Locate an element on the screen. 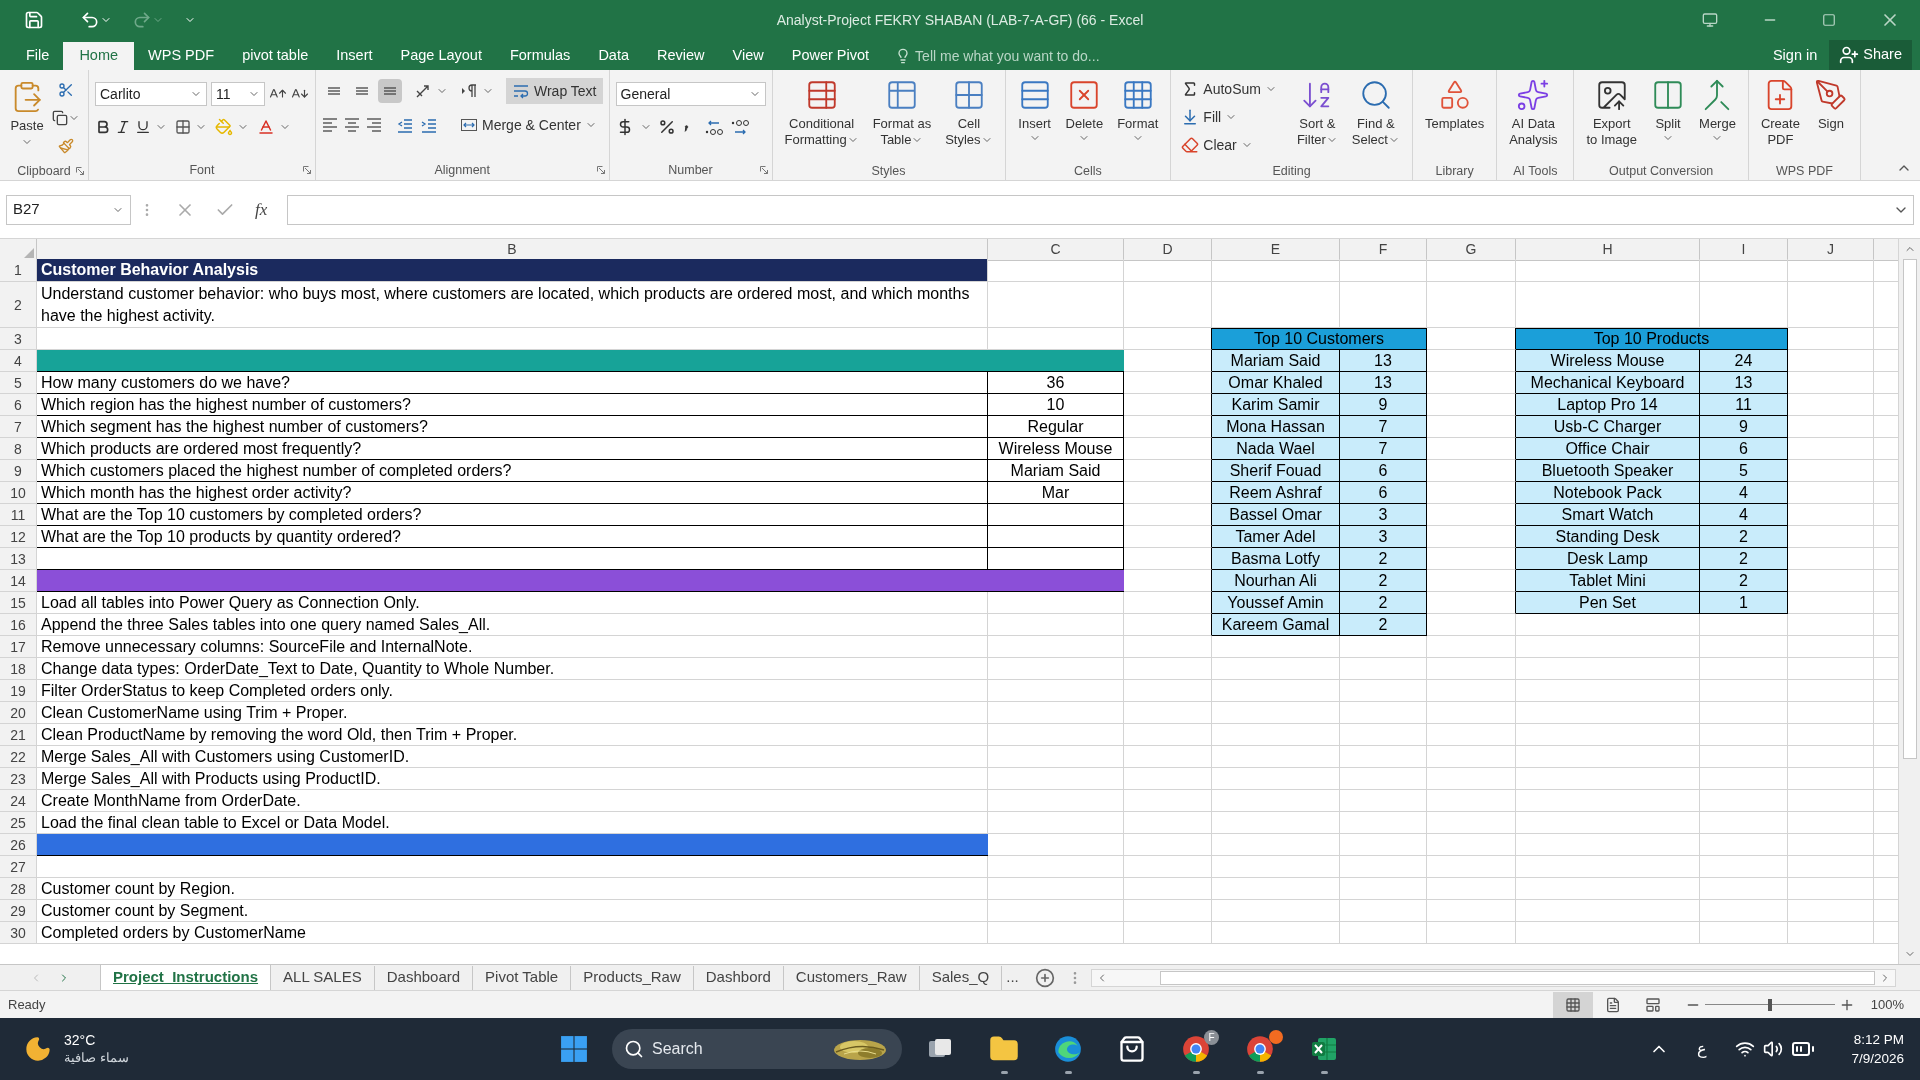 The height and width of the screenshot is (1080, 1920). row-header: 26 is located at coordinates (18, 845).